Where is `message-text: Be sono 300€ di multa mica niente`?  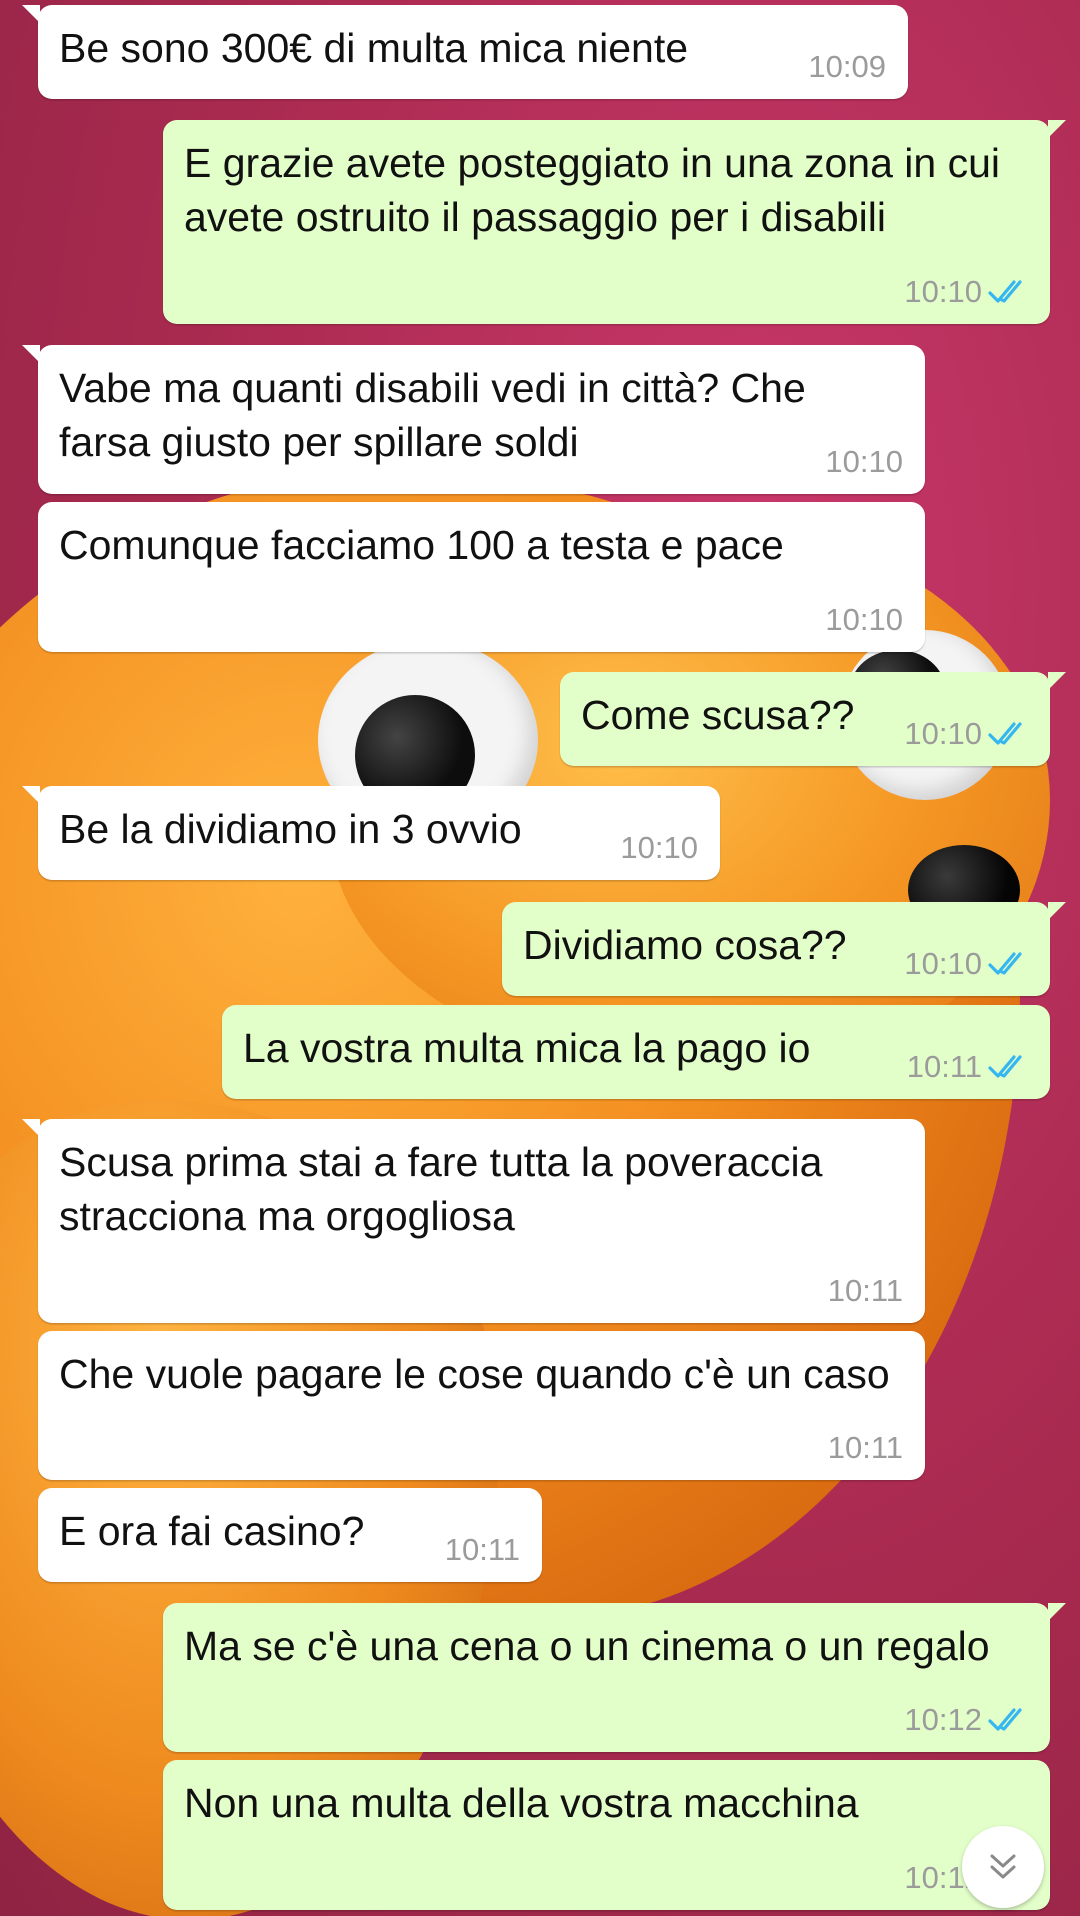 message-text: Be sono 300€ di multa mica niente is located at coordinates (374, 48).